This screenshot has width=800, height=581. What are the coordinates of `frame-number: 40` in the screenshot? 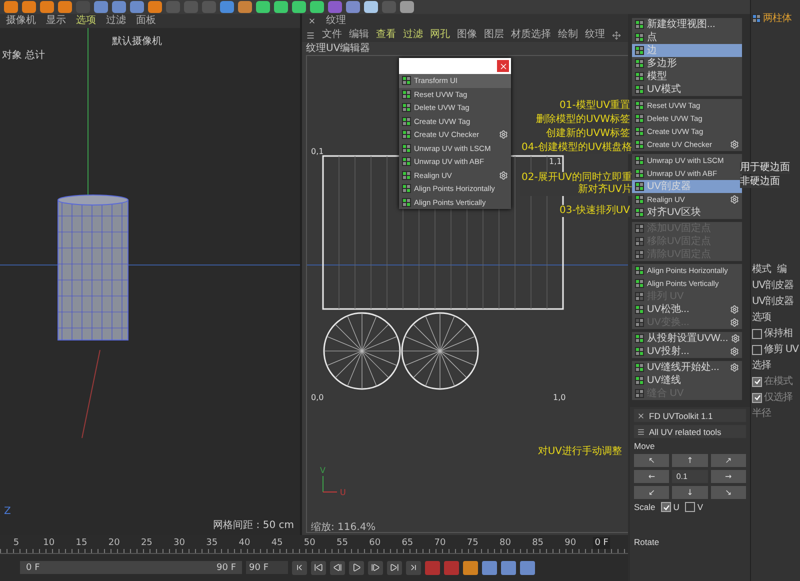 It's located at (245, 543).